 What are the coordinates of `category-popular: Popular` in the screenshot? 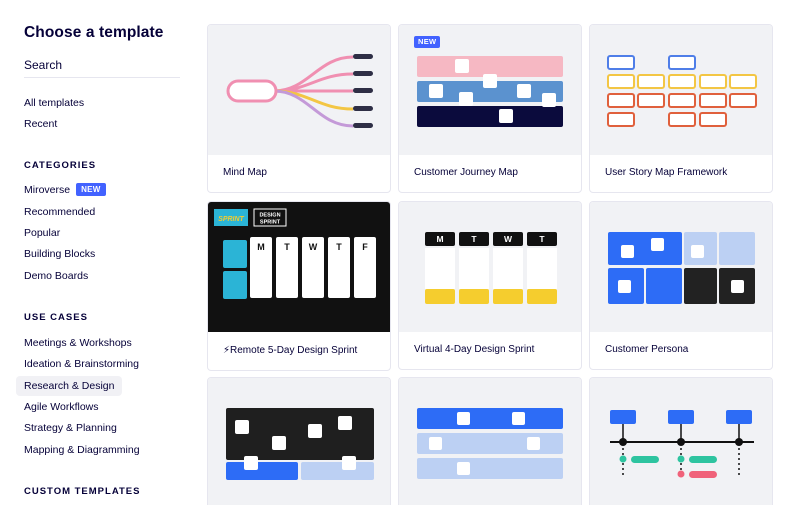 It's located at (42, 233).